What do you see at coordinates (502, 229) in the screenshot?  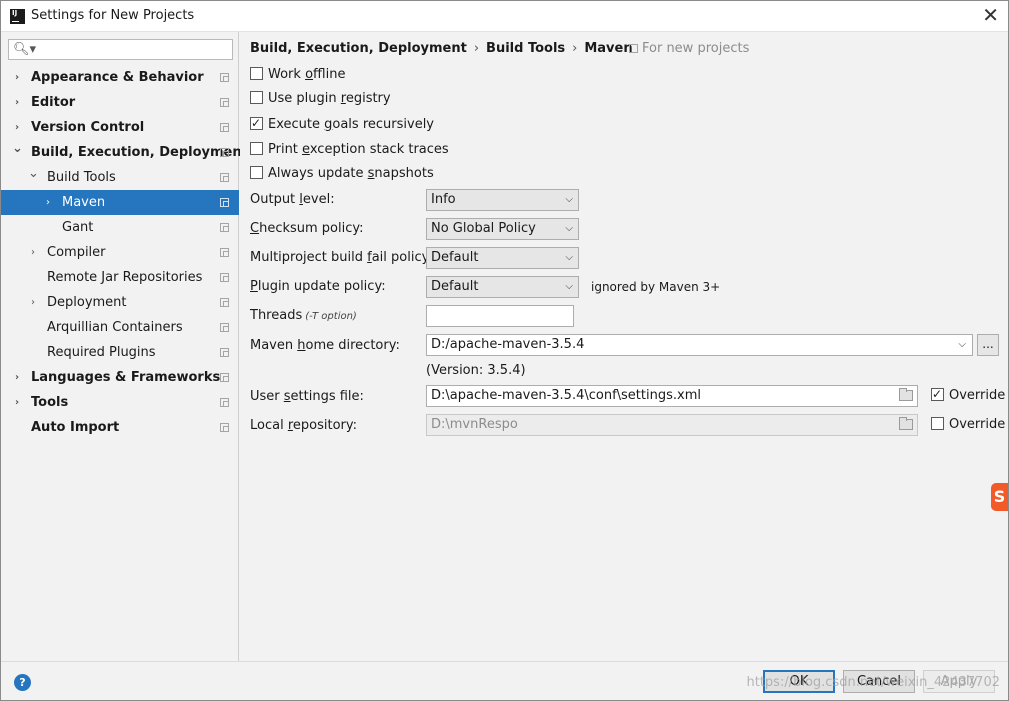 I see `checksum-policy-select: No Global Policy ⌵` at bounding box center [502, 229].